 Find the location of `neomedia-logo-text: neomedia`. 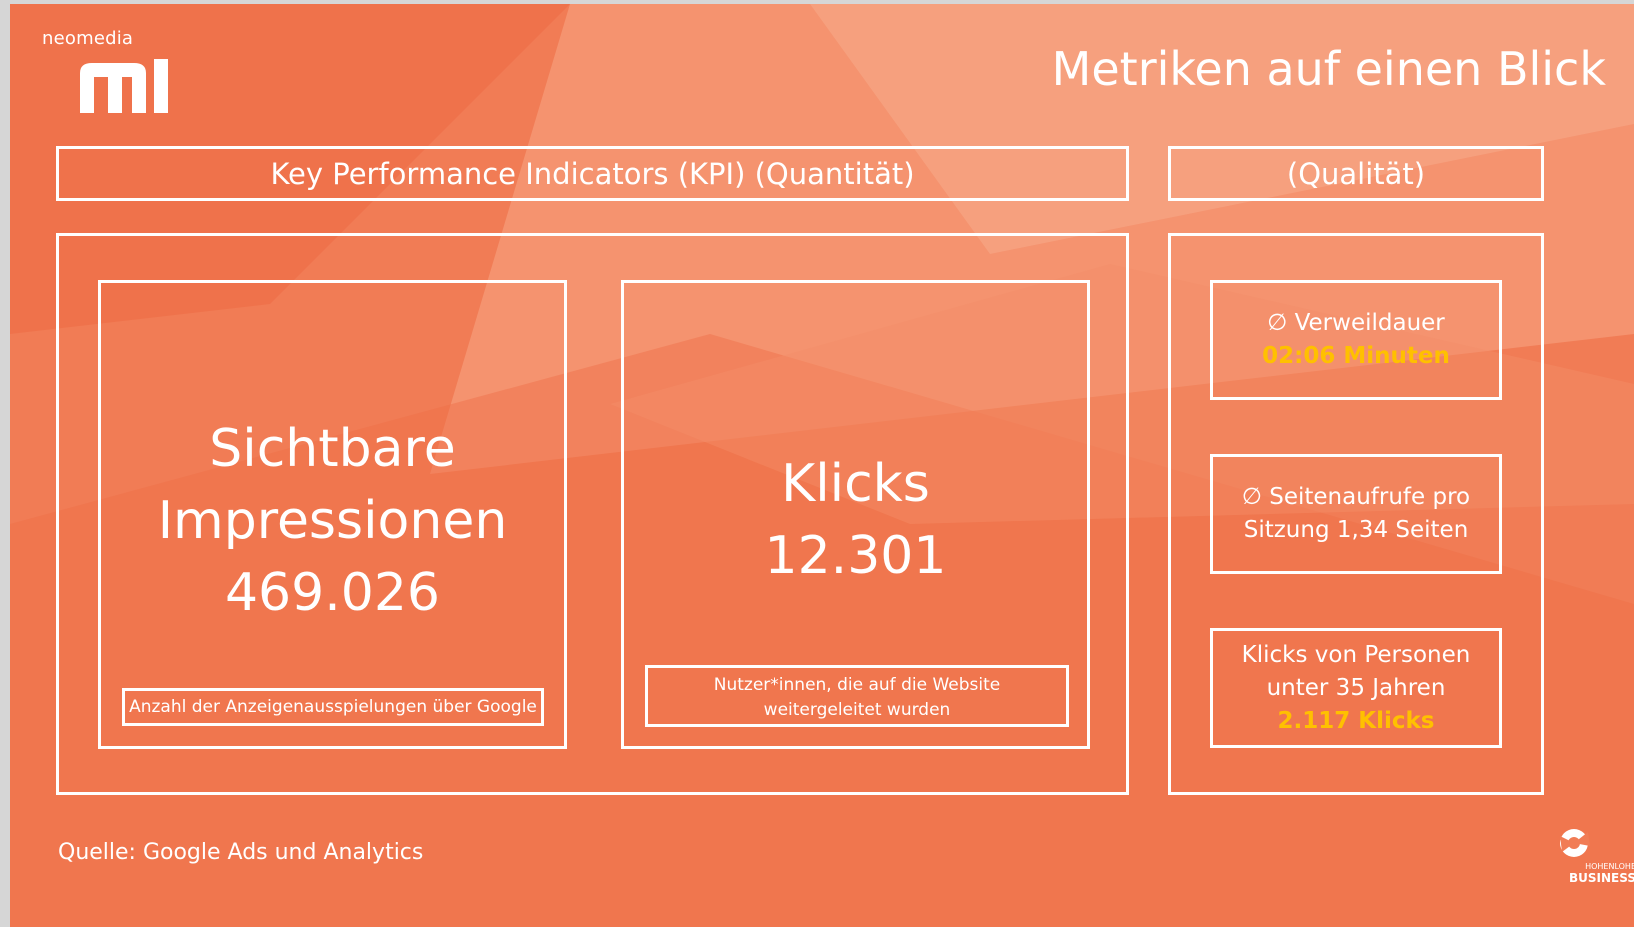

neomedia-logo-text: neomedia is located at coordinates (88, 38).